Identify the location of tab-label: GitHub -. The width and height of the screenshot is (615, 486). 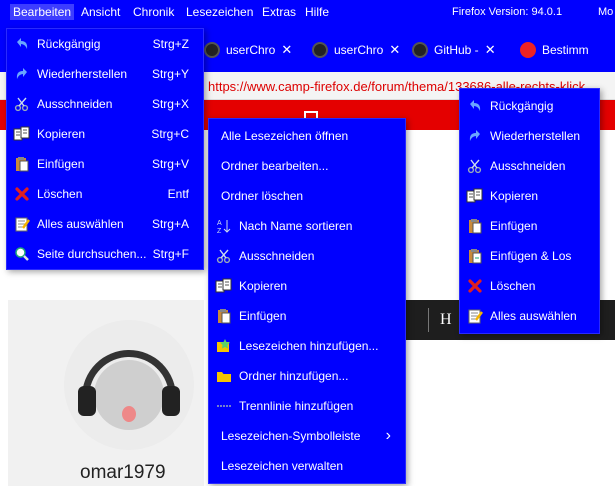
(456, 50).